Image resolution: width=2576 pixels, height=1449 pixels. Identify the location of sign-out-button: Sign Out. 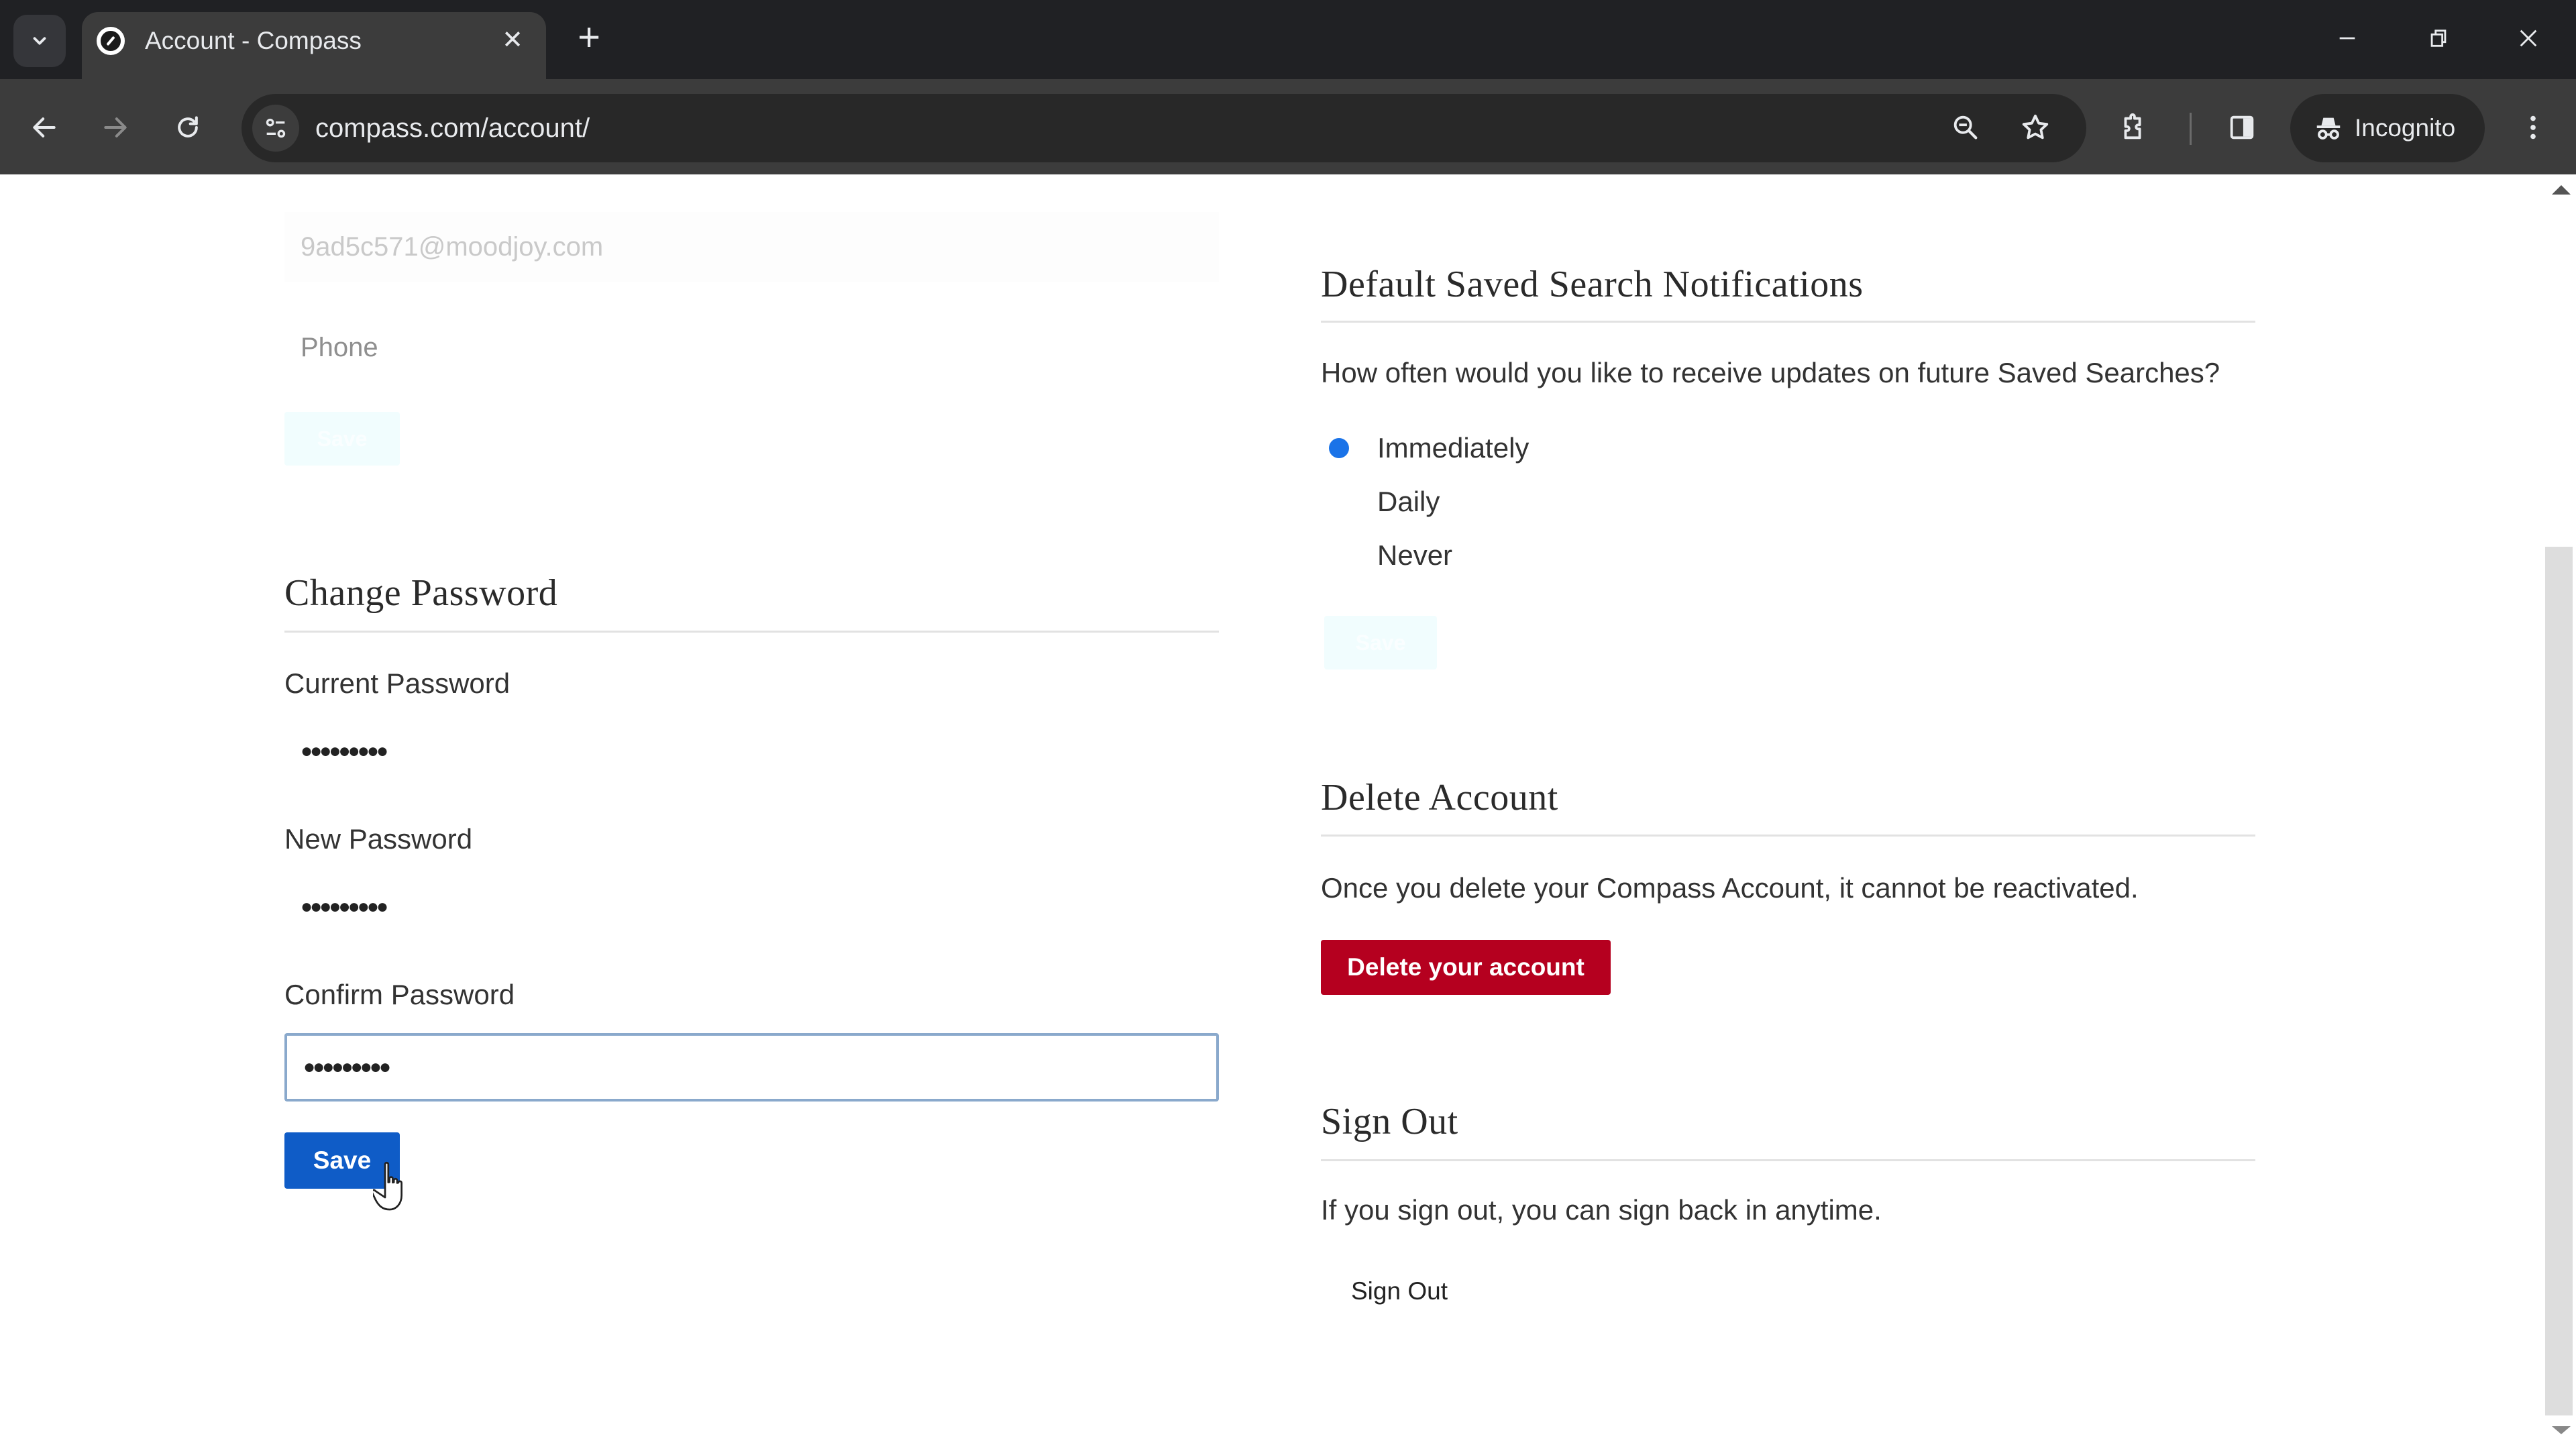
(1399, 1291).